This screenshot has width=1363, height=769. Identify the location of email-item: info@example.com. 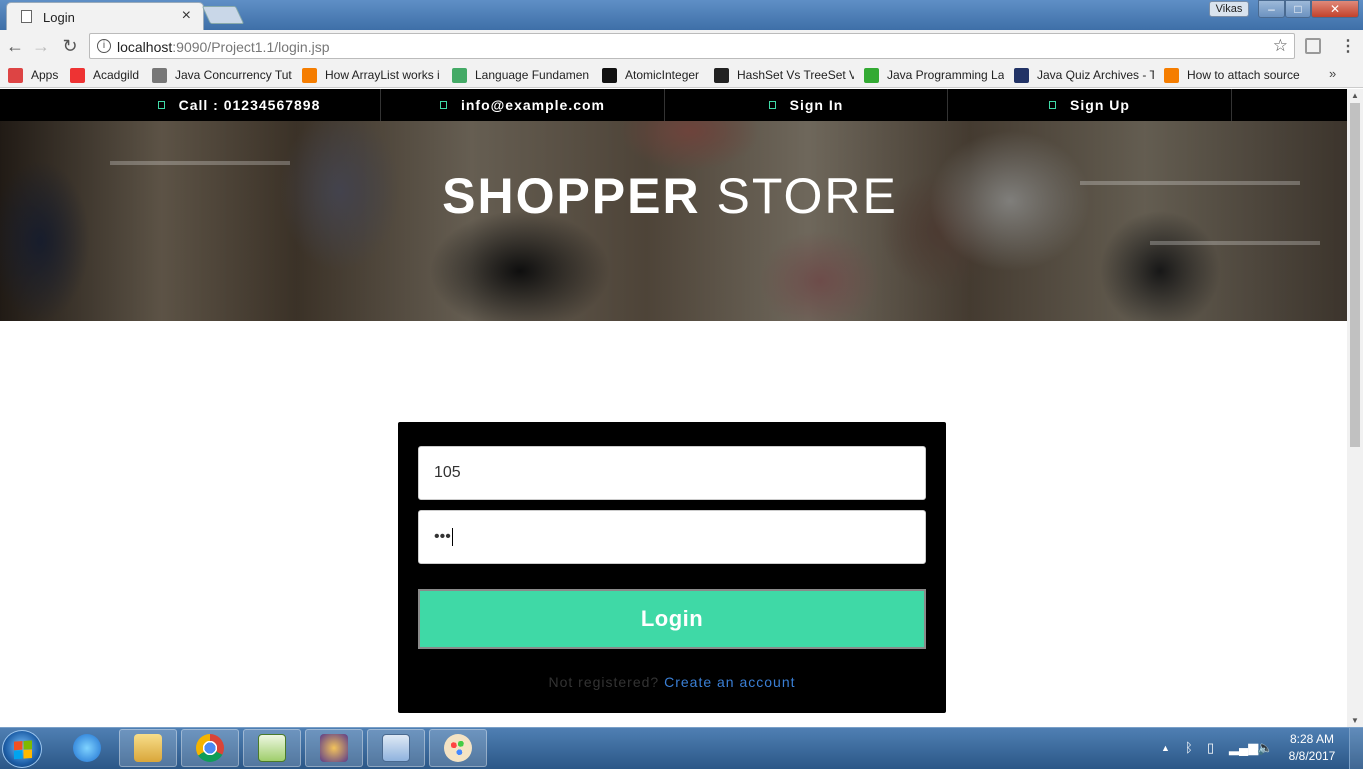
(523, 105).